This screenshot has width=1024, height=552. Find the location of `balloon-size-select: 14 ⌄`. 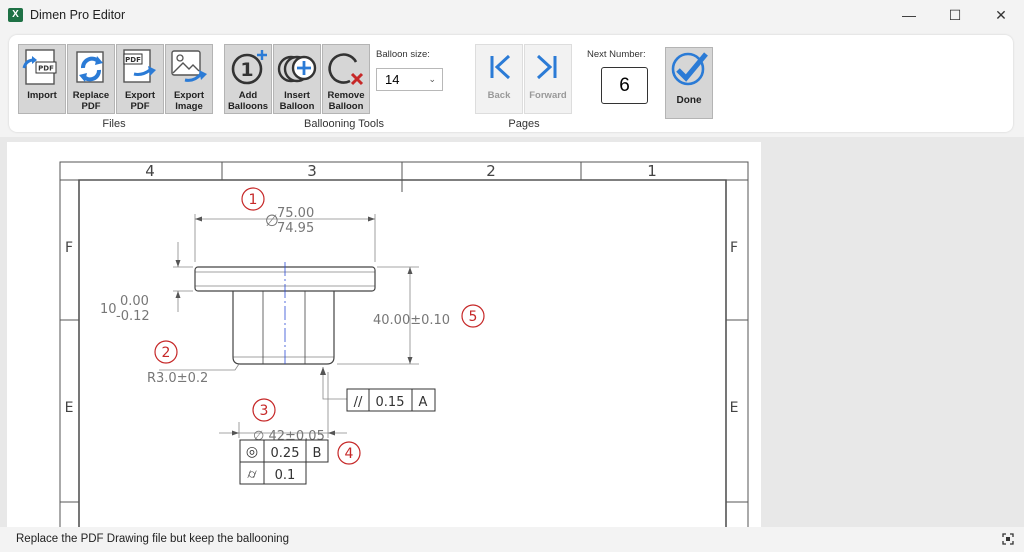

balloon-size-select: 14 ⌄ is located at coordinates (409, 79).